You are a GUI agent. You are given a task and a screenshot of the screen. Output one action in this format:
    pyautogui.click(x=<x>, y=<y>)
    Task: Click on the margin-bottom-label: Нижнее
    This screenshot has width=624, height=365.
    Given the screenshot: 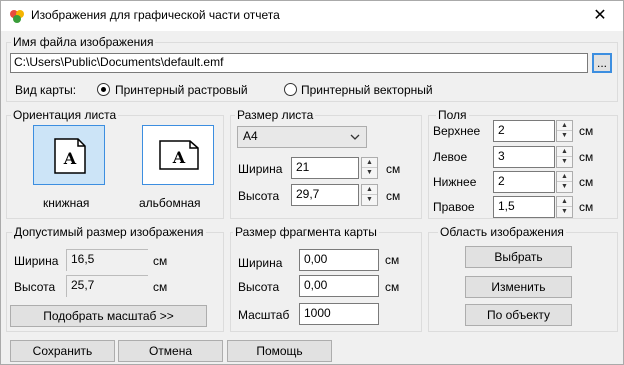 What is the action you would take?
    pyautogui.click(x=455, y=182)
    